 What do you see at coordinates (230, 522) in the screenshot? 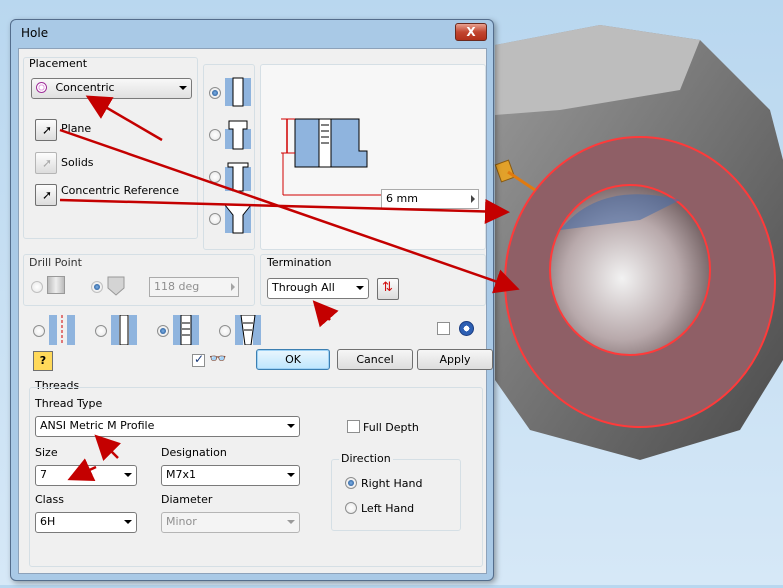
I see `diameter-combo: Minor` at bounding box center [230, 522].